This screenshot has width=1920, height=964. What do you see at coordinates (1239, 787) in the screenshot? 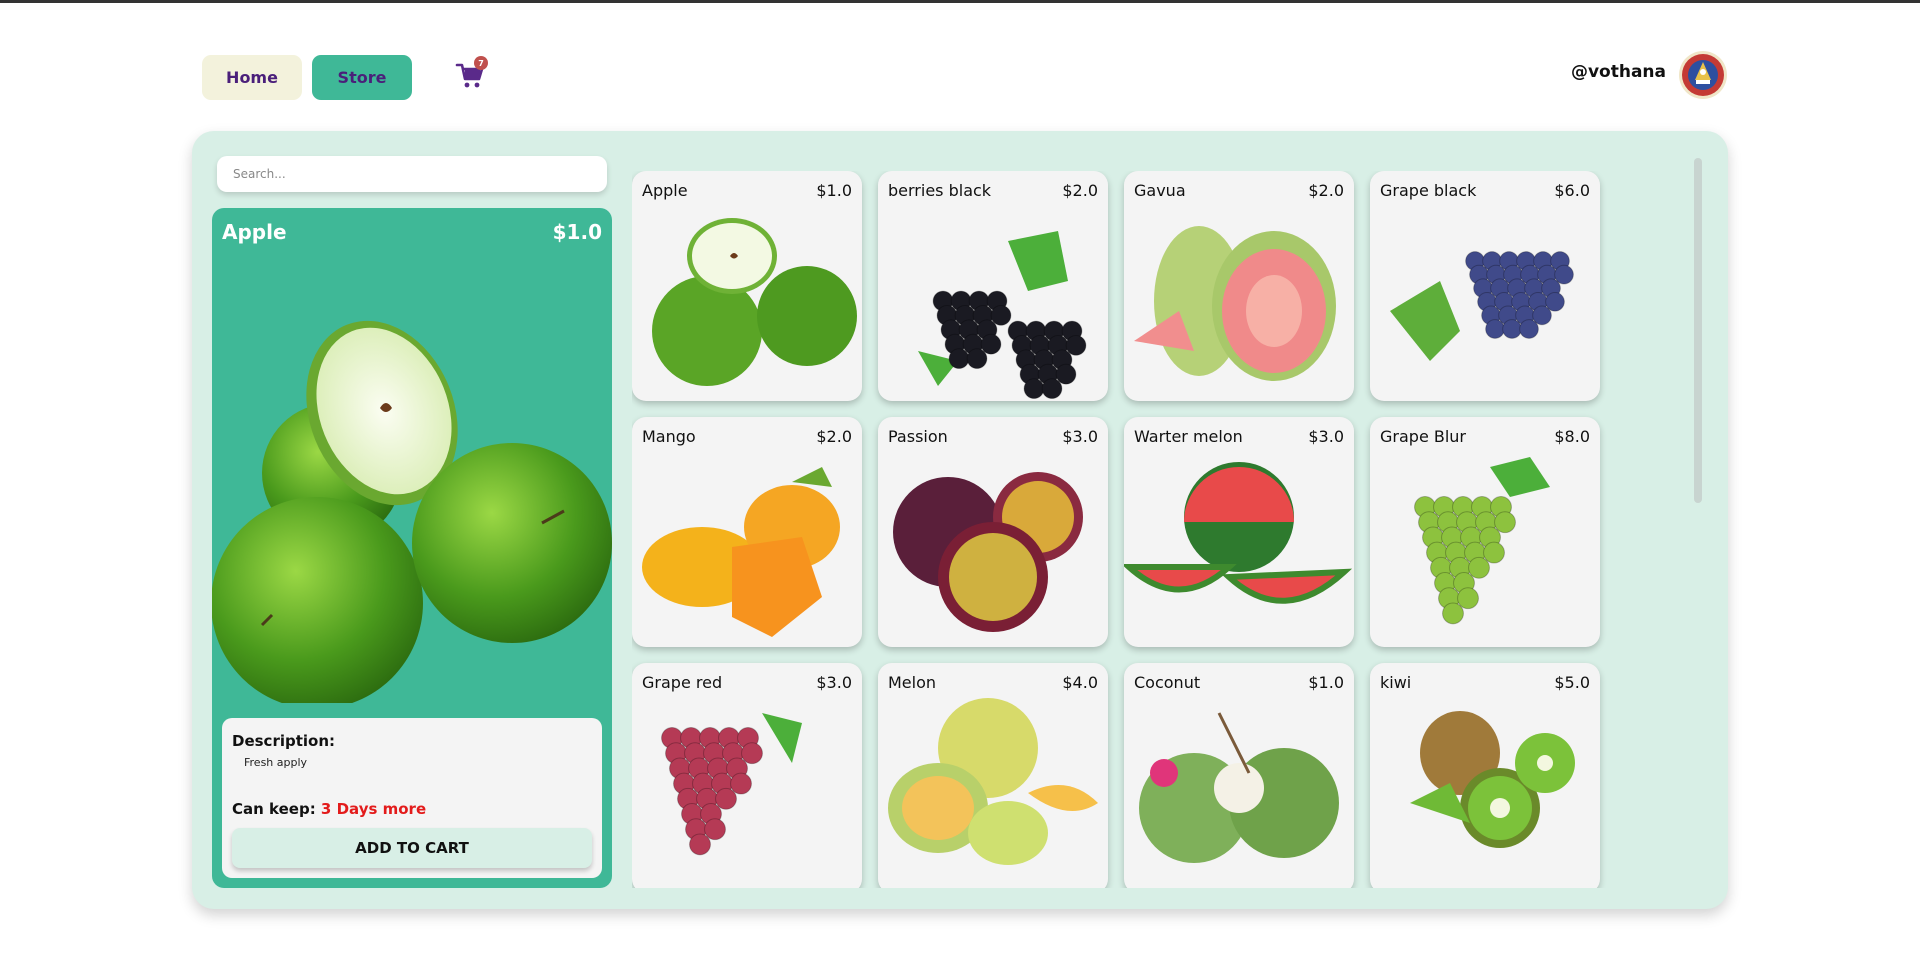
I see `coconut-image` at bounding box center [1239, 787].